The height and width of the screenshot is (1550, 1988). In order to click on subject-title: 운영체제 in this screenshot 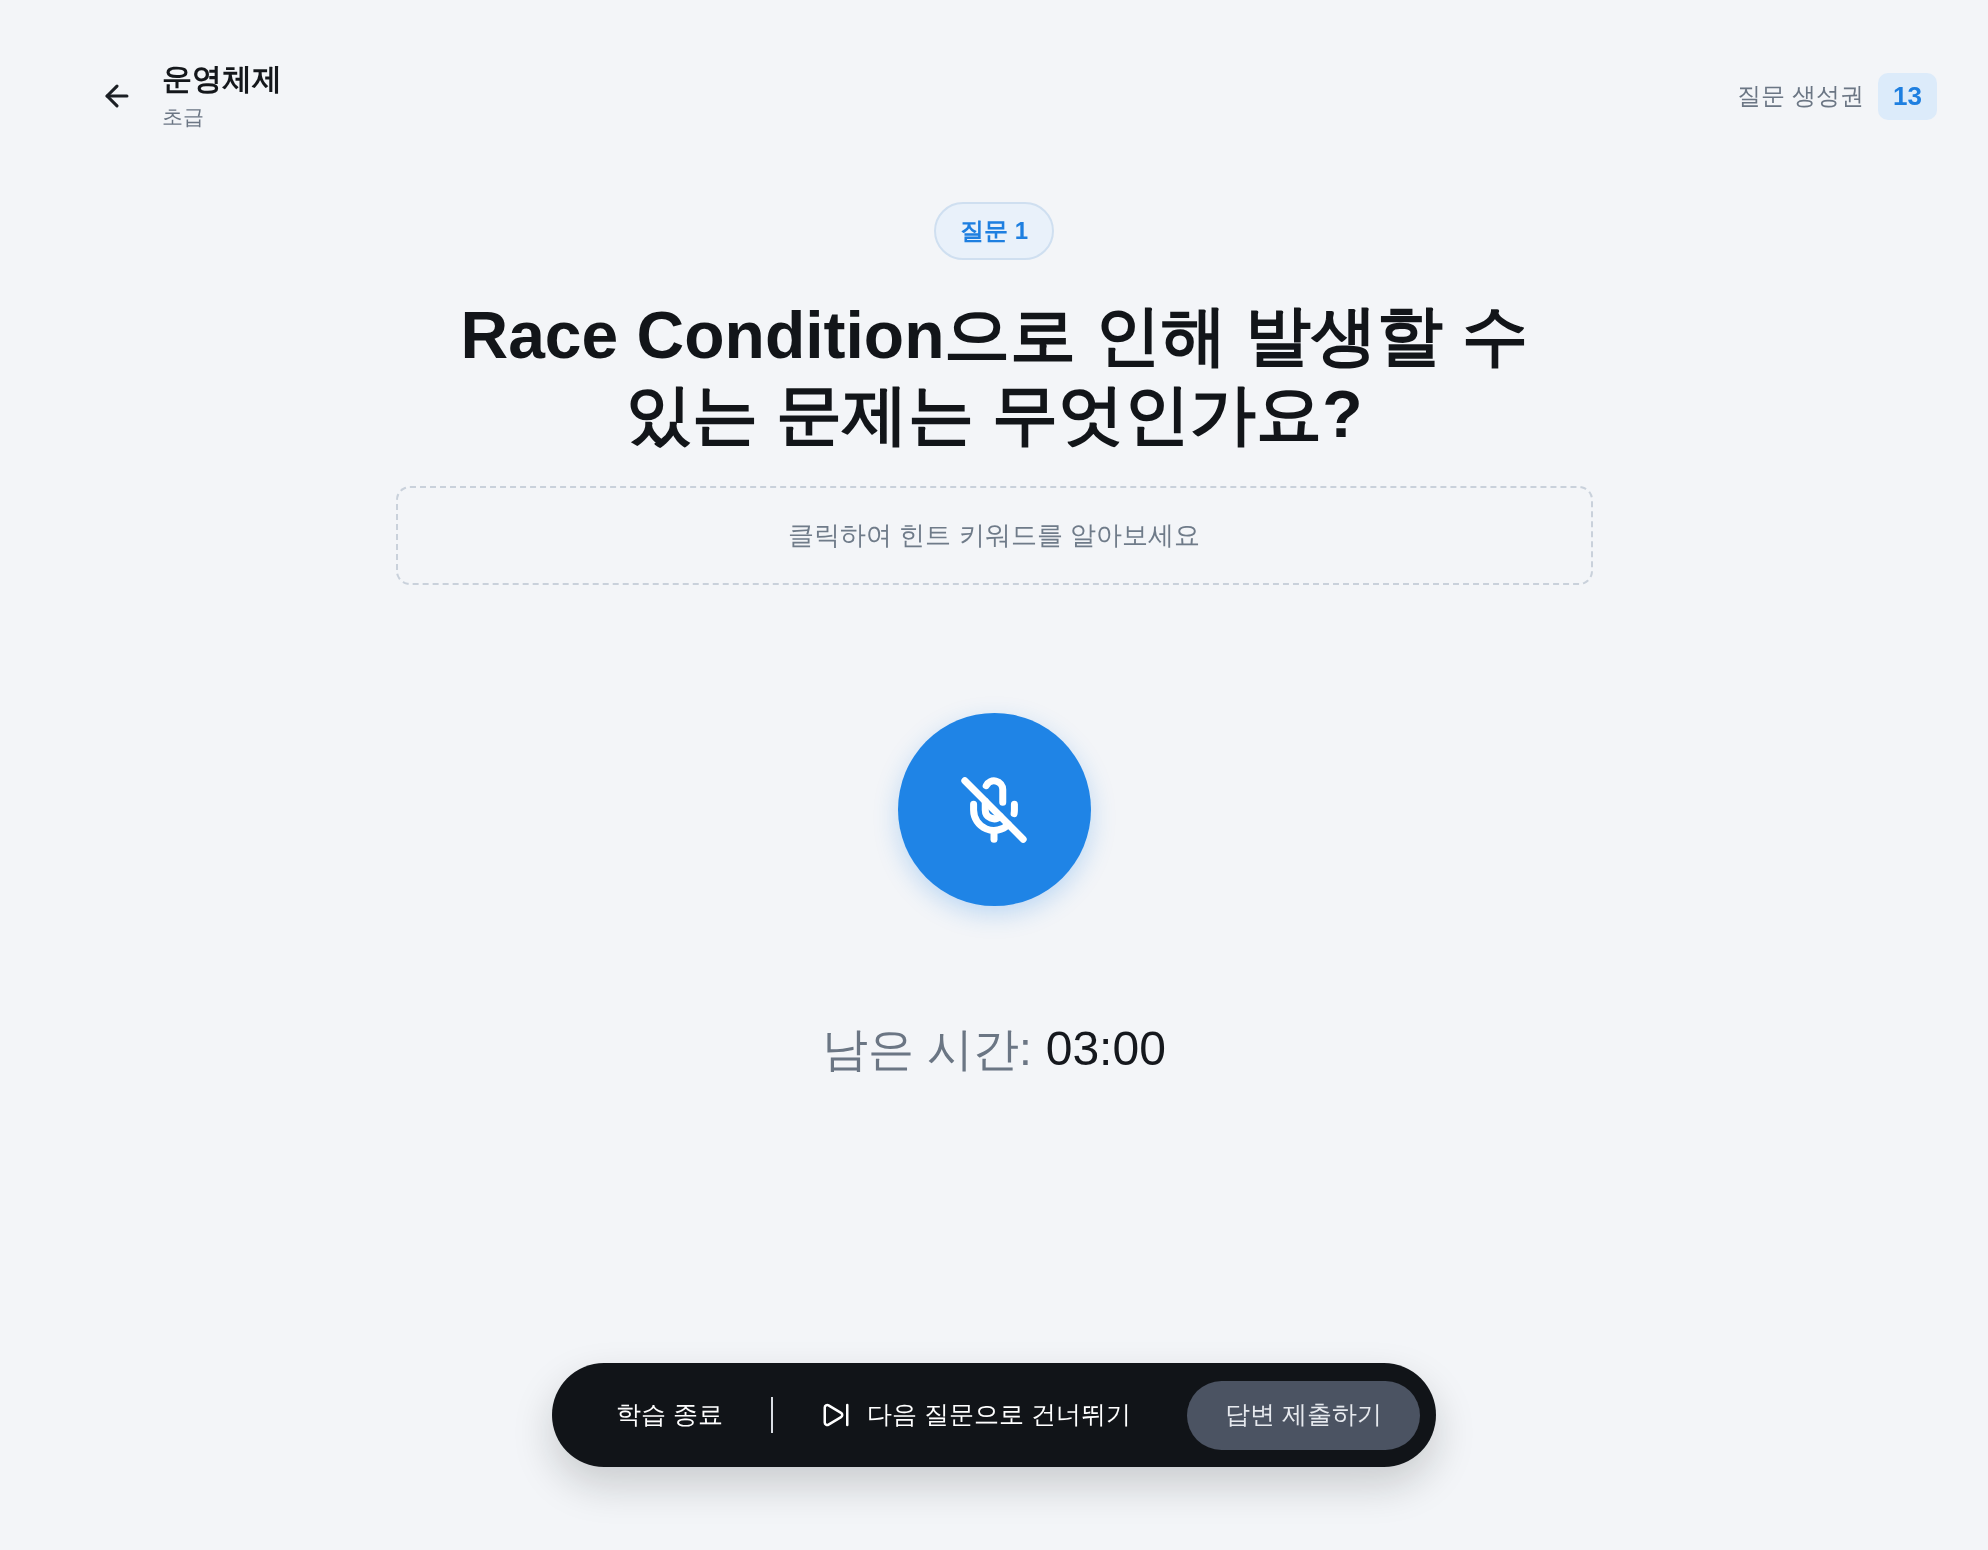, I will do `click(222, 79)`.